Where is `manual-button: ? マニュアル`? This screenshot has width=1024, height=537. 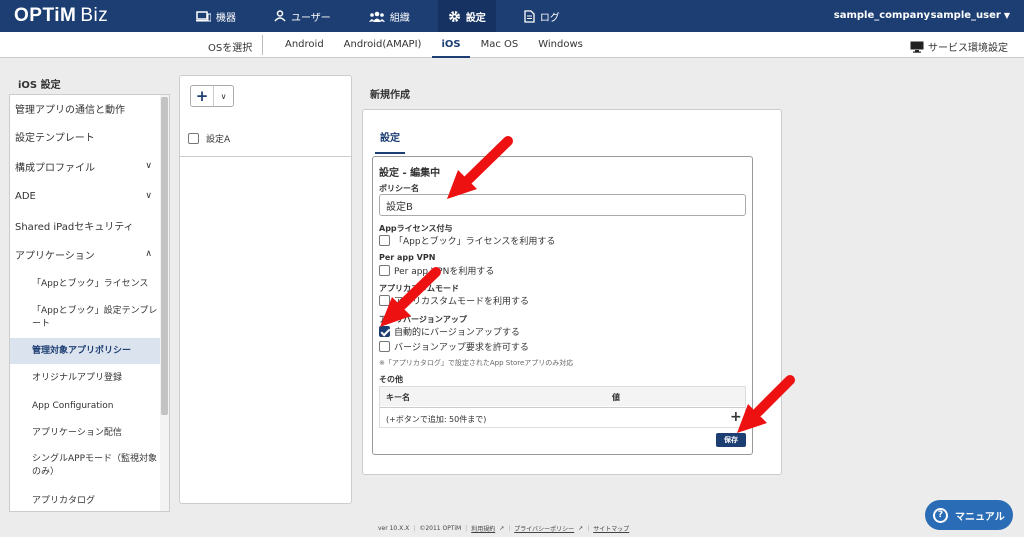 manual-button: ? マニュアル is located at coordinates (969, 515).